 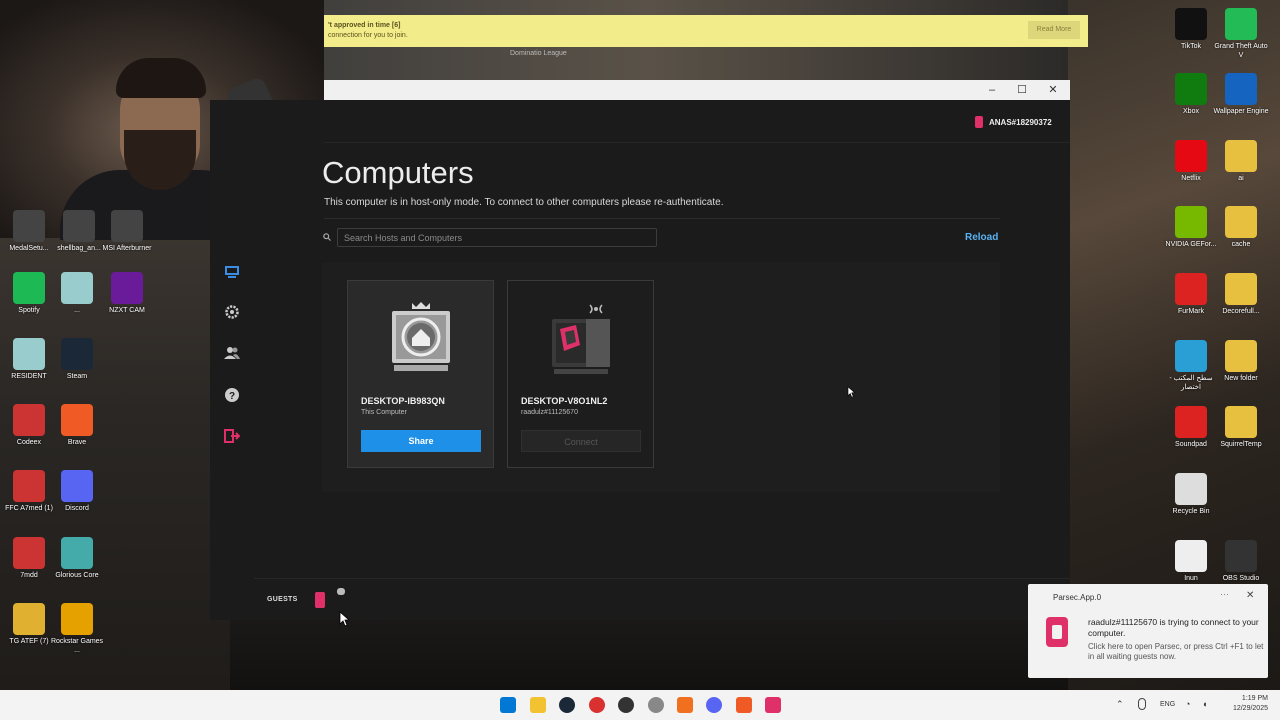 What do you see at coordinates (421, 441) in the screenshot?
I see `share-button: Share` at bounding box center [421, 441].